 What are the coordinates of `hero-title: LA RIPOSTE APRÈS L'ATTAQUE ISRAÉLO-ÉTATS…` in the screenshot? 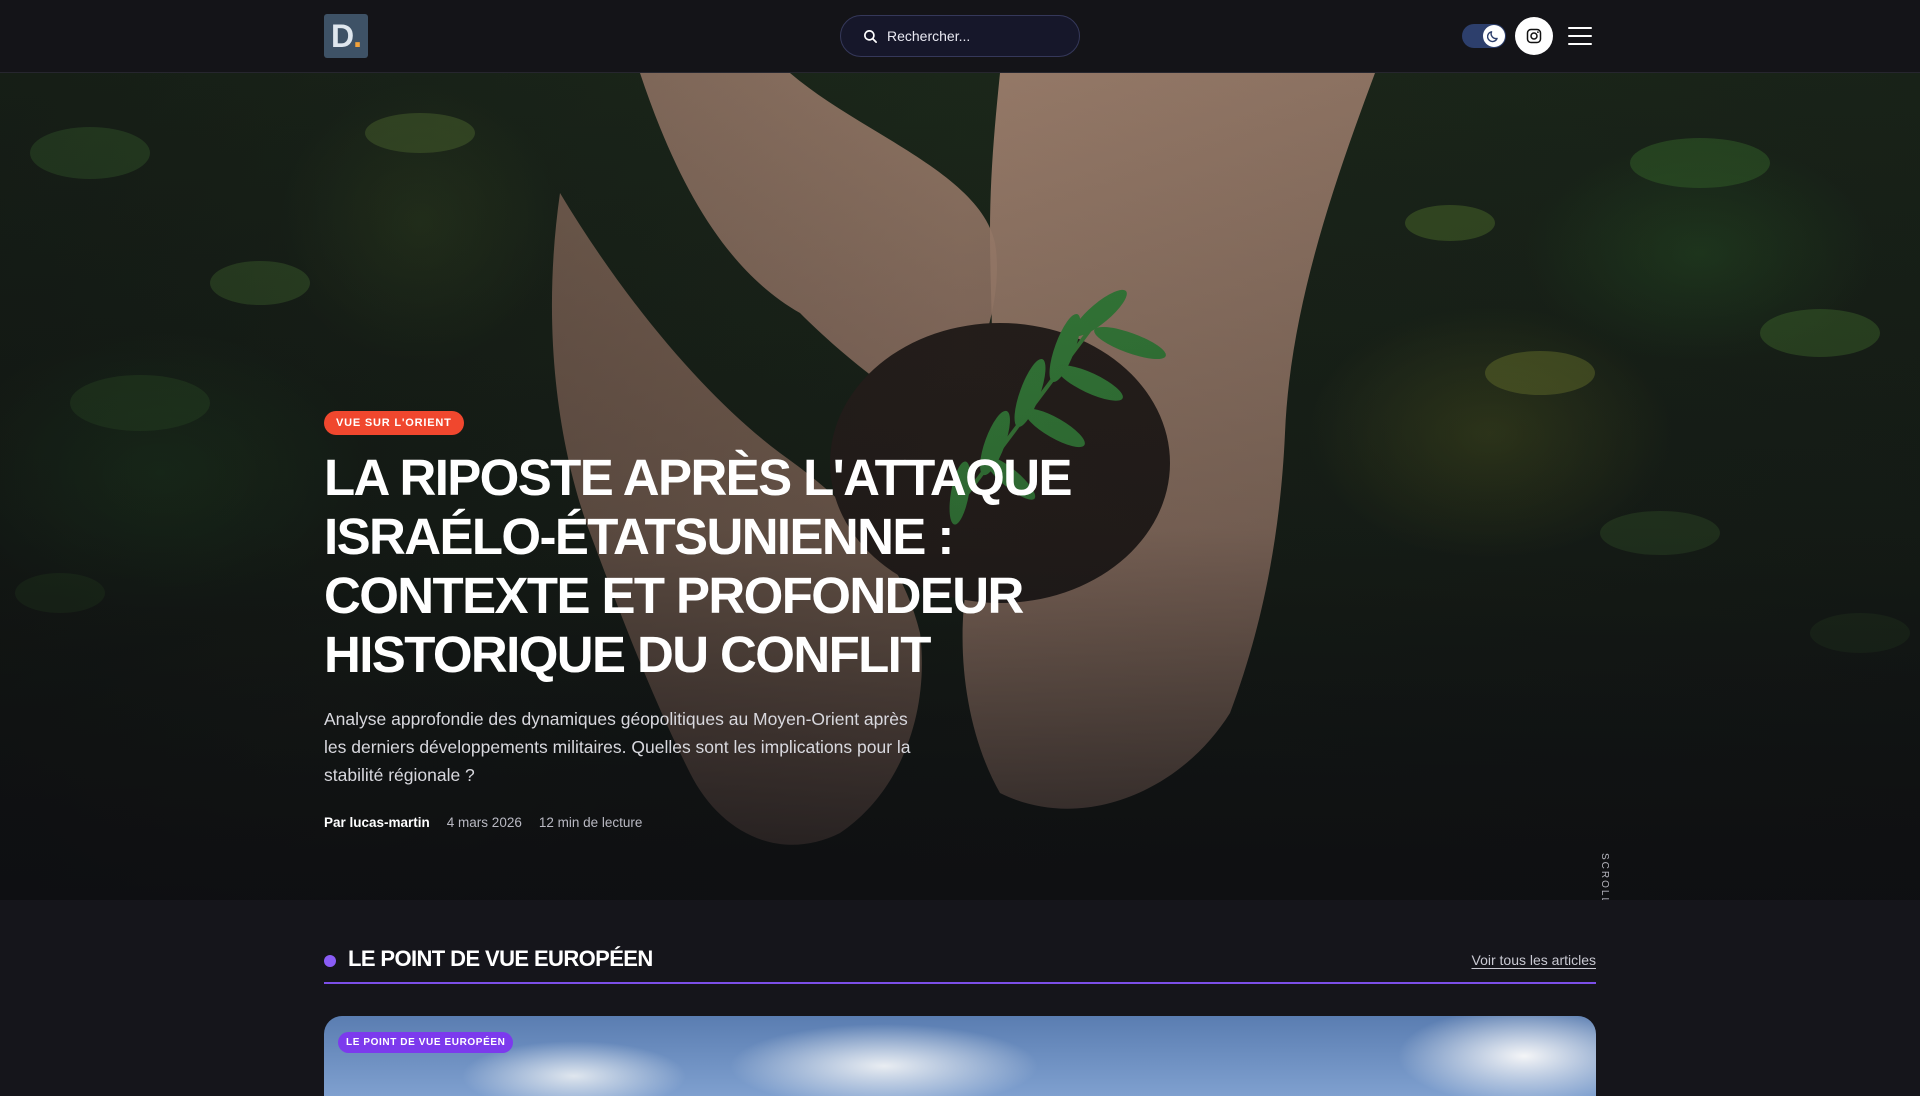 It's located at (704, 566).